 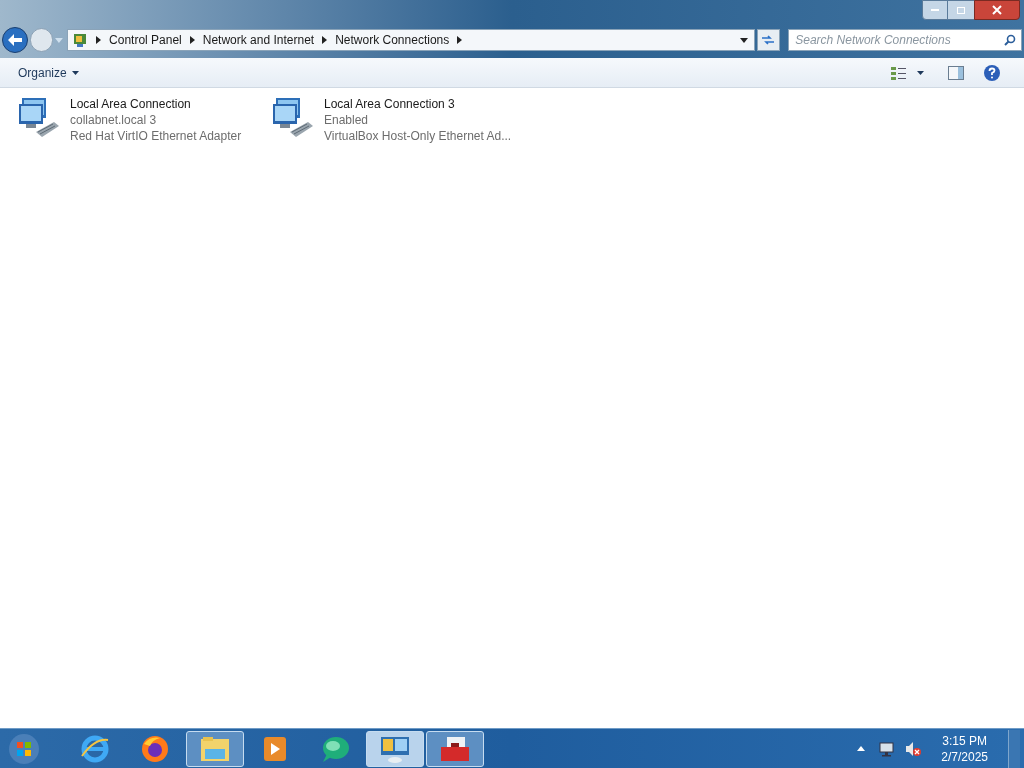 What do you see at coordinates (48, 72) in the screenshot?
I see `organize-menu: Organize` at bounding box center [48, 72].